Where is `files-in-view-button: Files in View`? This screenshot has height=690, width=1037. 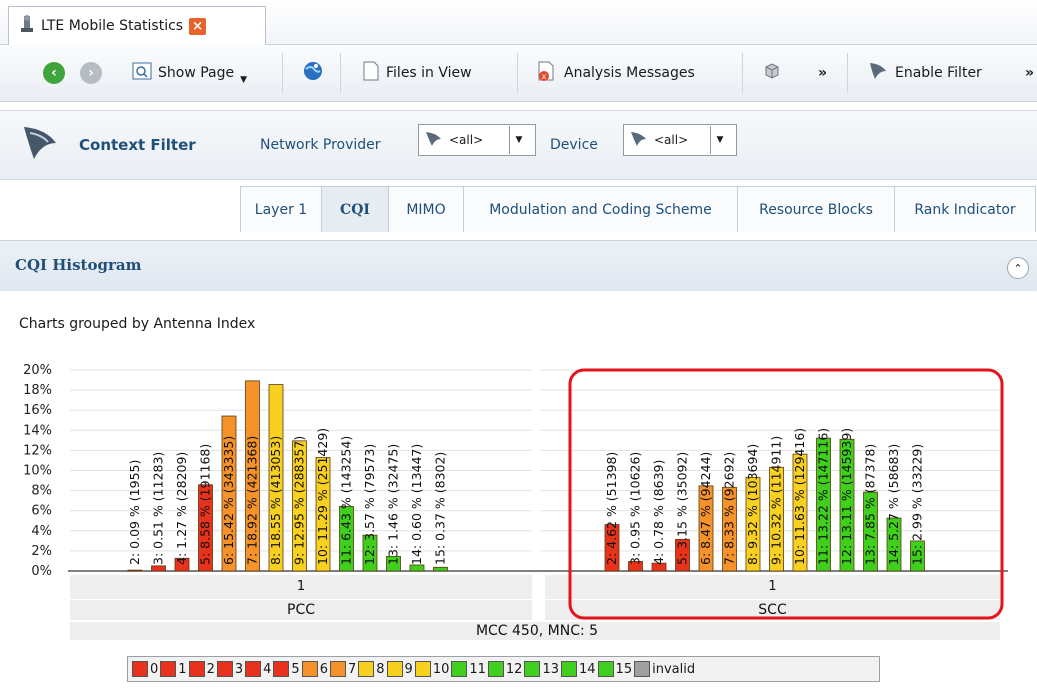
files-in-view-button: Files in View is located at coordinates (417, 73).